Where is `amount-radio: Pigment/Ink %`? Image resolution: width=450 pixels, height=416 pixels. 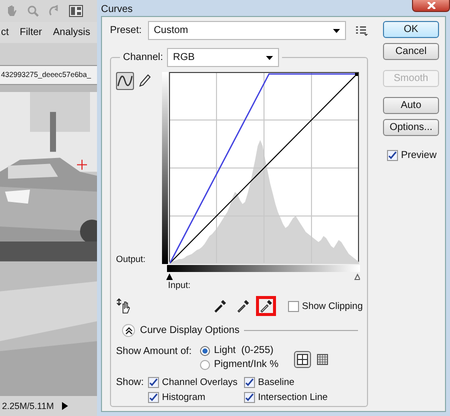
amount-radio: Pigment/Ink % is located at coordinates (239, 364).